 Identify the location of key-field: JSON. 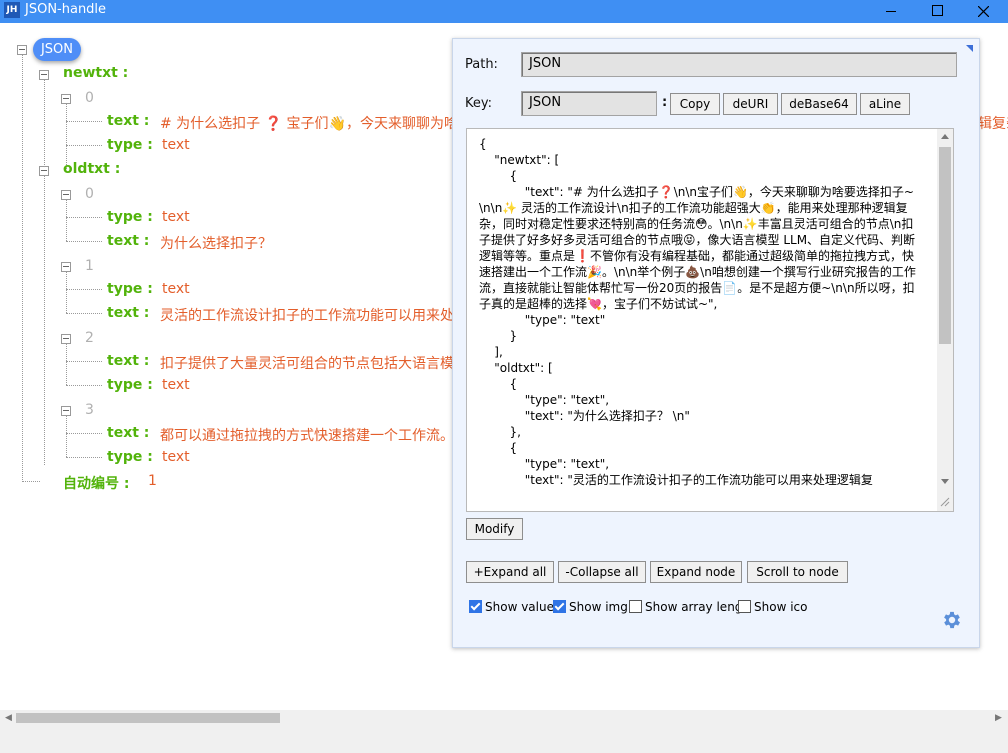
(589, 103).